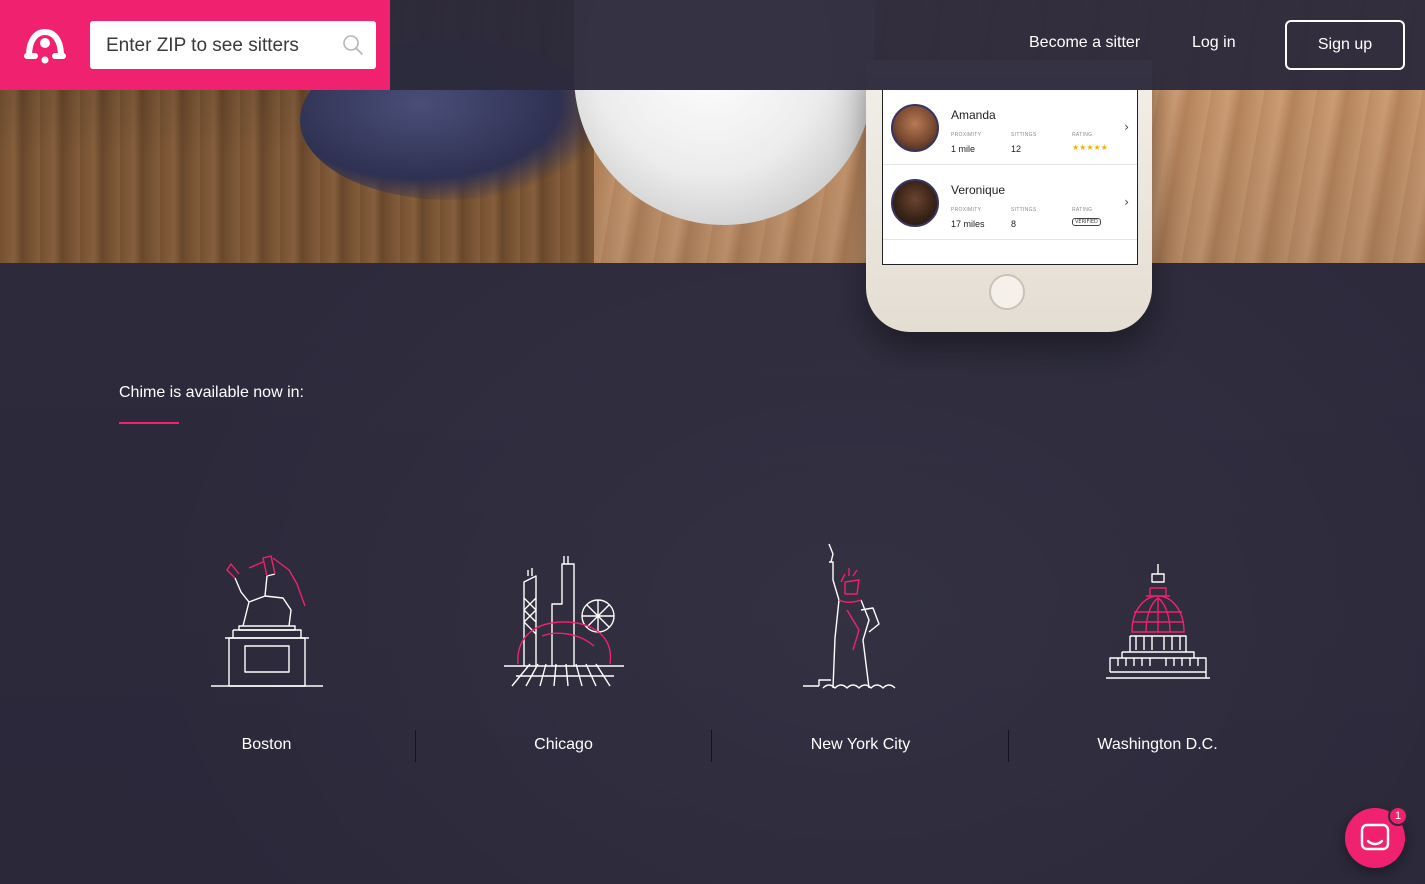 This screenshot has width=1425, height=884. I want to click on city-name: New York City, so click(860, 744).